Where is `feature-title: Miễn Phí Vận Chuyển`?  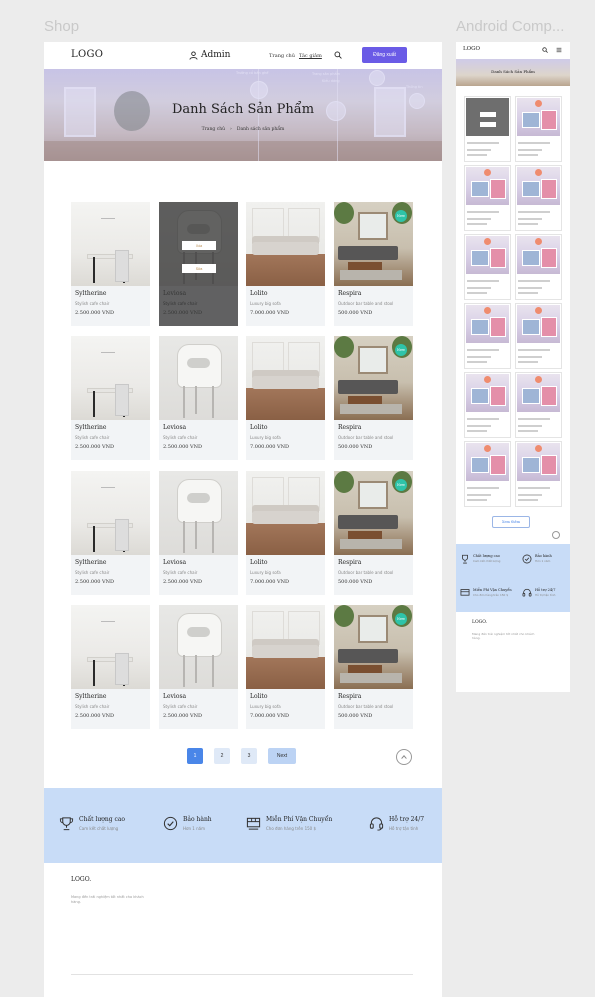
feature-title: Miễn Phí Vận Chuyển is located at coordinates (299, 819).